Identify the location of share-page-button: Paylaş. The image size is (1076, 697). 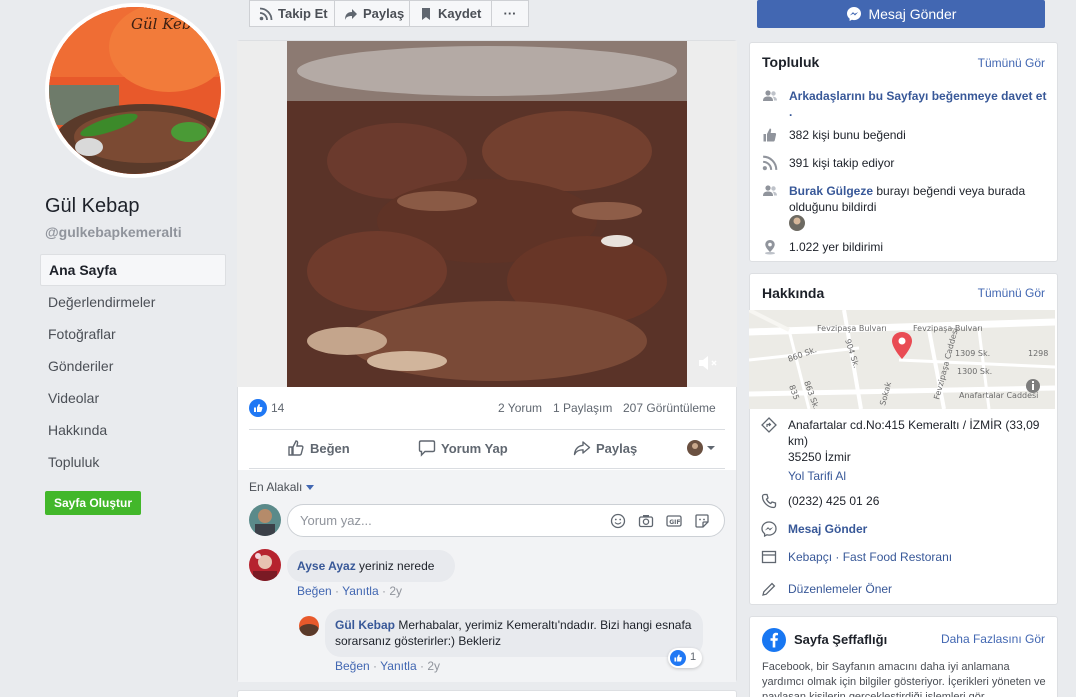
(372, 13).